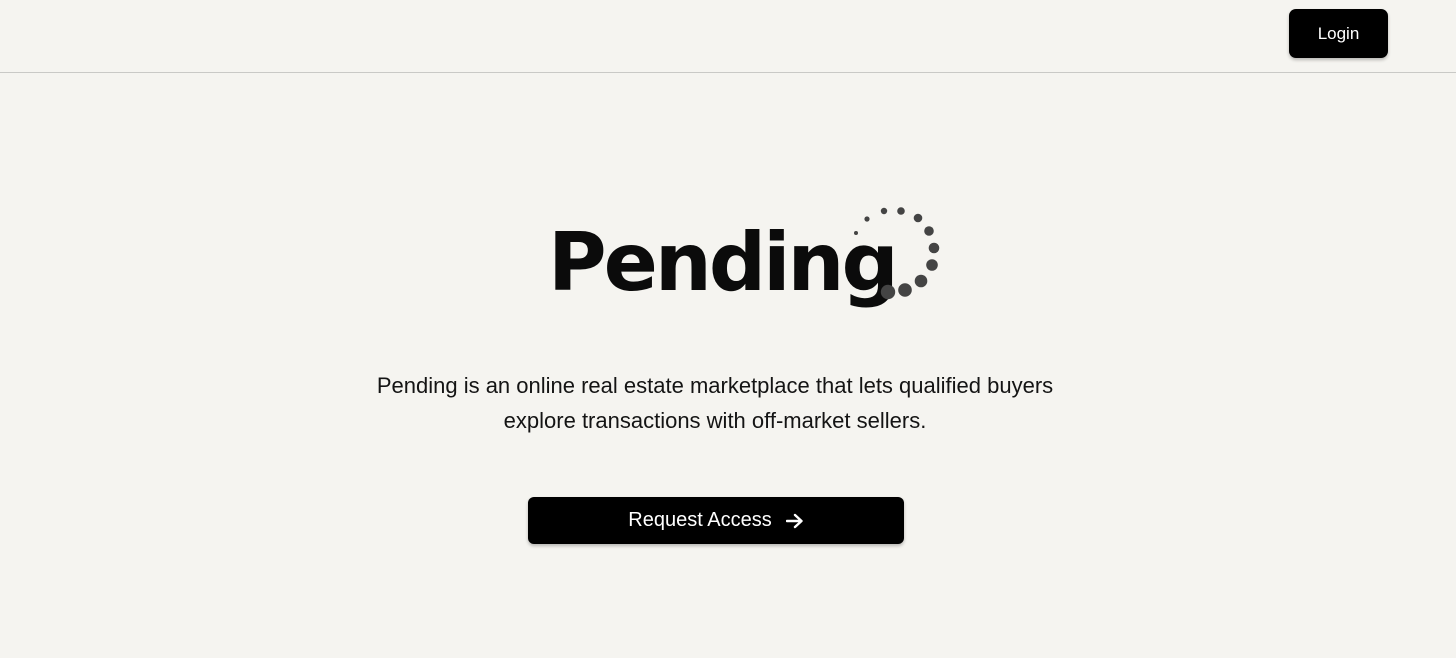 The height and width of the screenshot is (658, 1456). What do you see at coordinates (1338, 33) in the screenshot?
I see `login-button: Login` at bounding box center [1338, 33].